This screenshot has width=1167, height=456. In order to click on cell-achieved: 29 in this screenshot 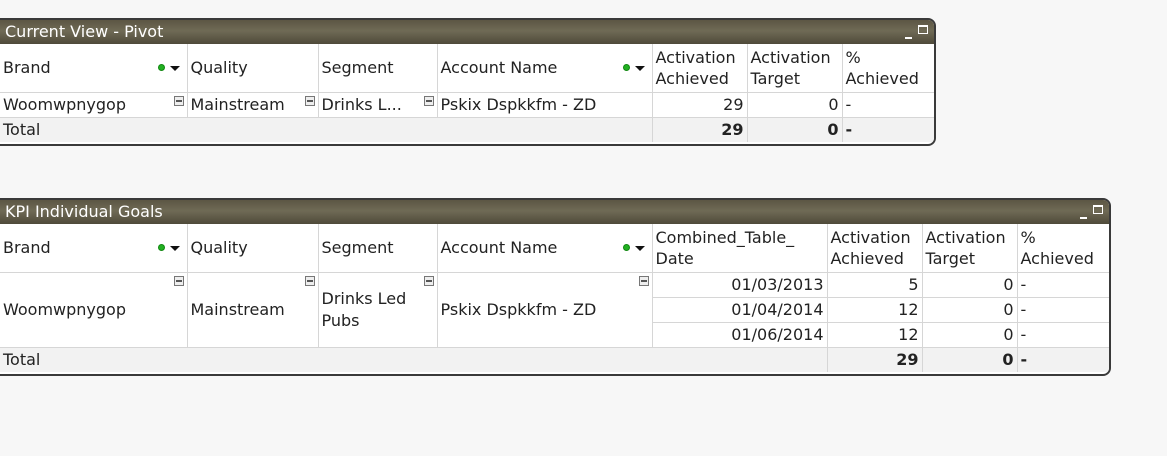, I will do `click(700, 105)`.